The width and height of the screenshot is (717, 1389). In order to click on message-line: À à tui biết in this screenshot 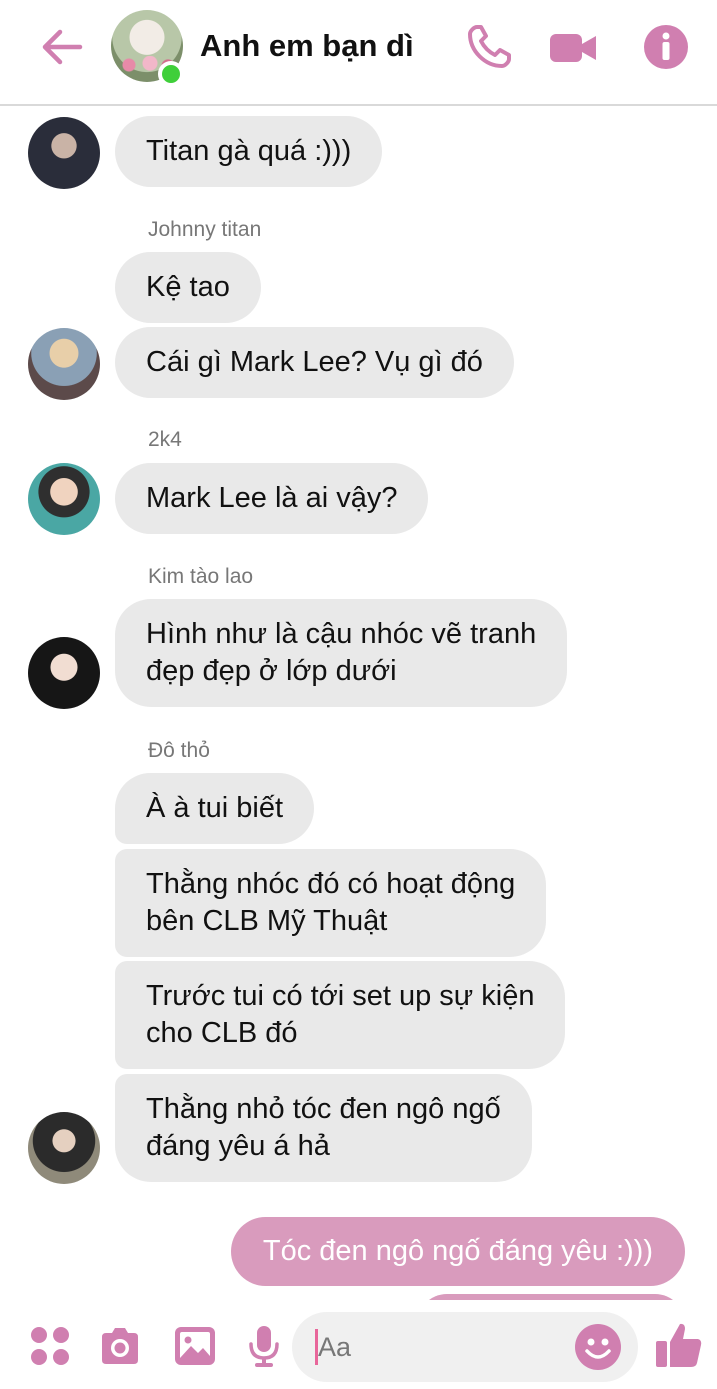, I will do `click(215, 808)`.